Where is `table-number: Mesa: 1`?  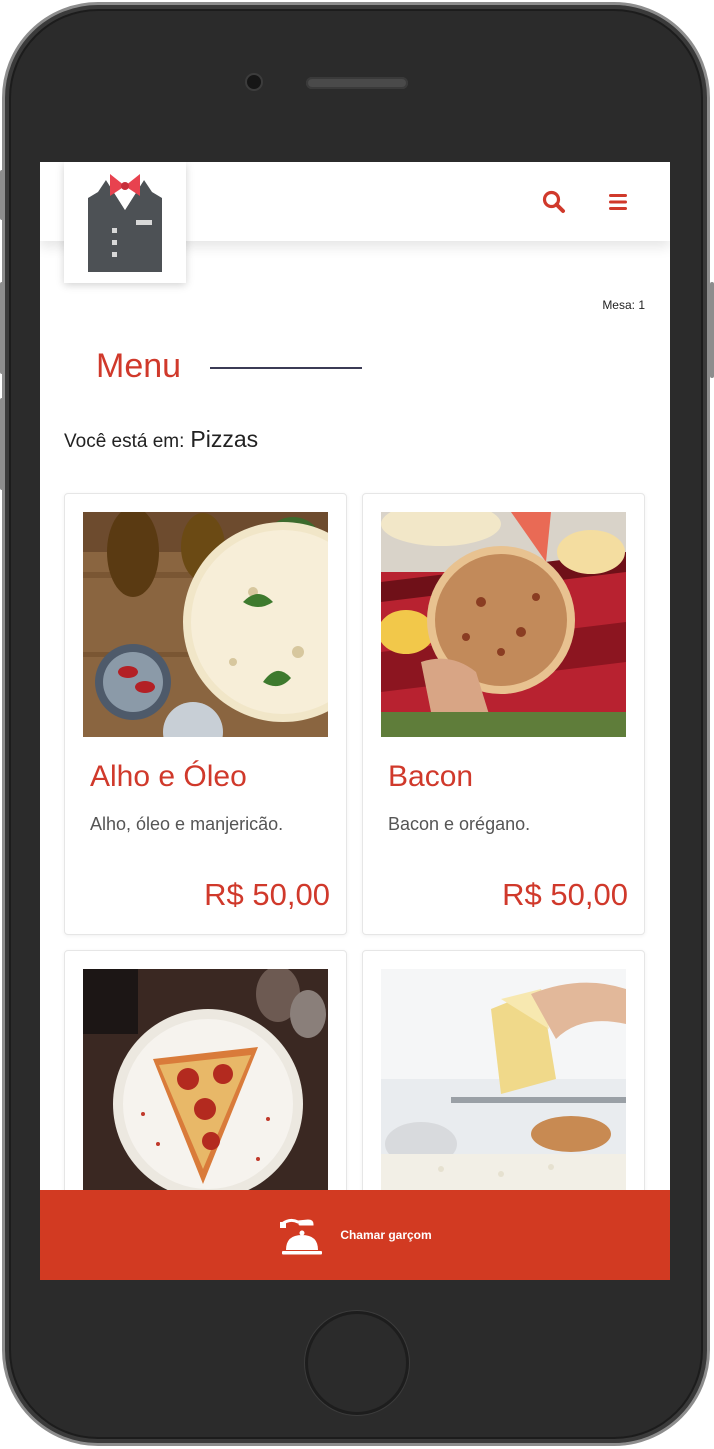
table-number: Mesa: 1 is located at coordinates (623, 305).